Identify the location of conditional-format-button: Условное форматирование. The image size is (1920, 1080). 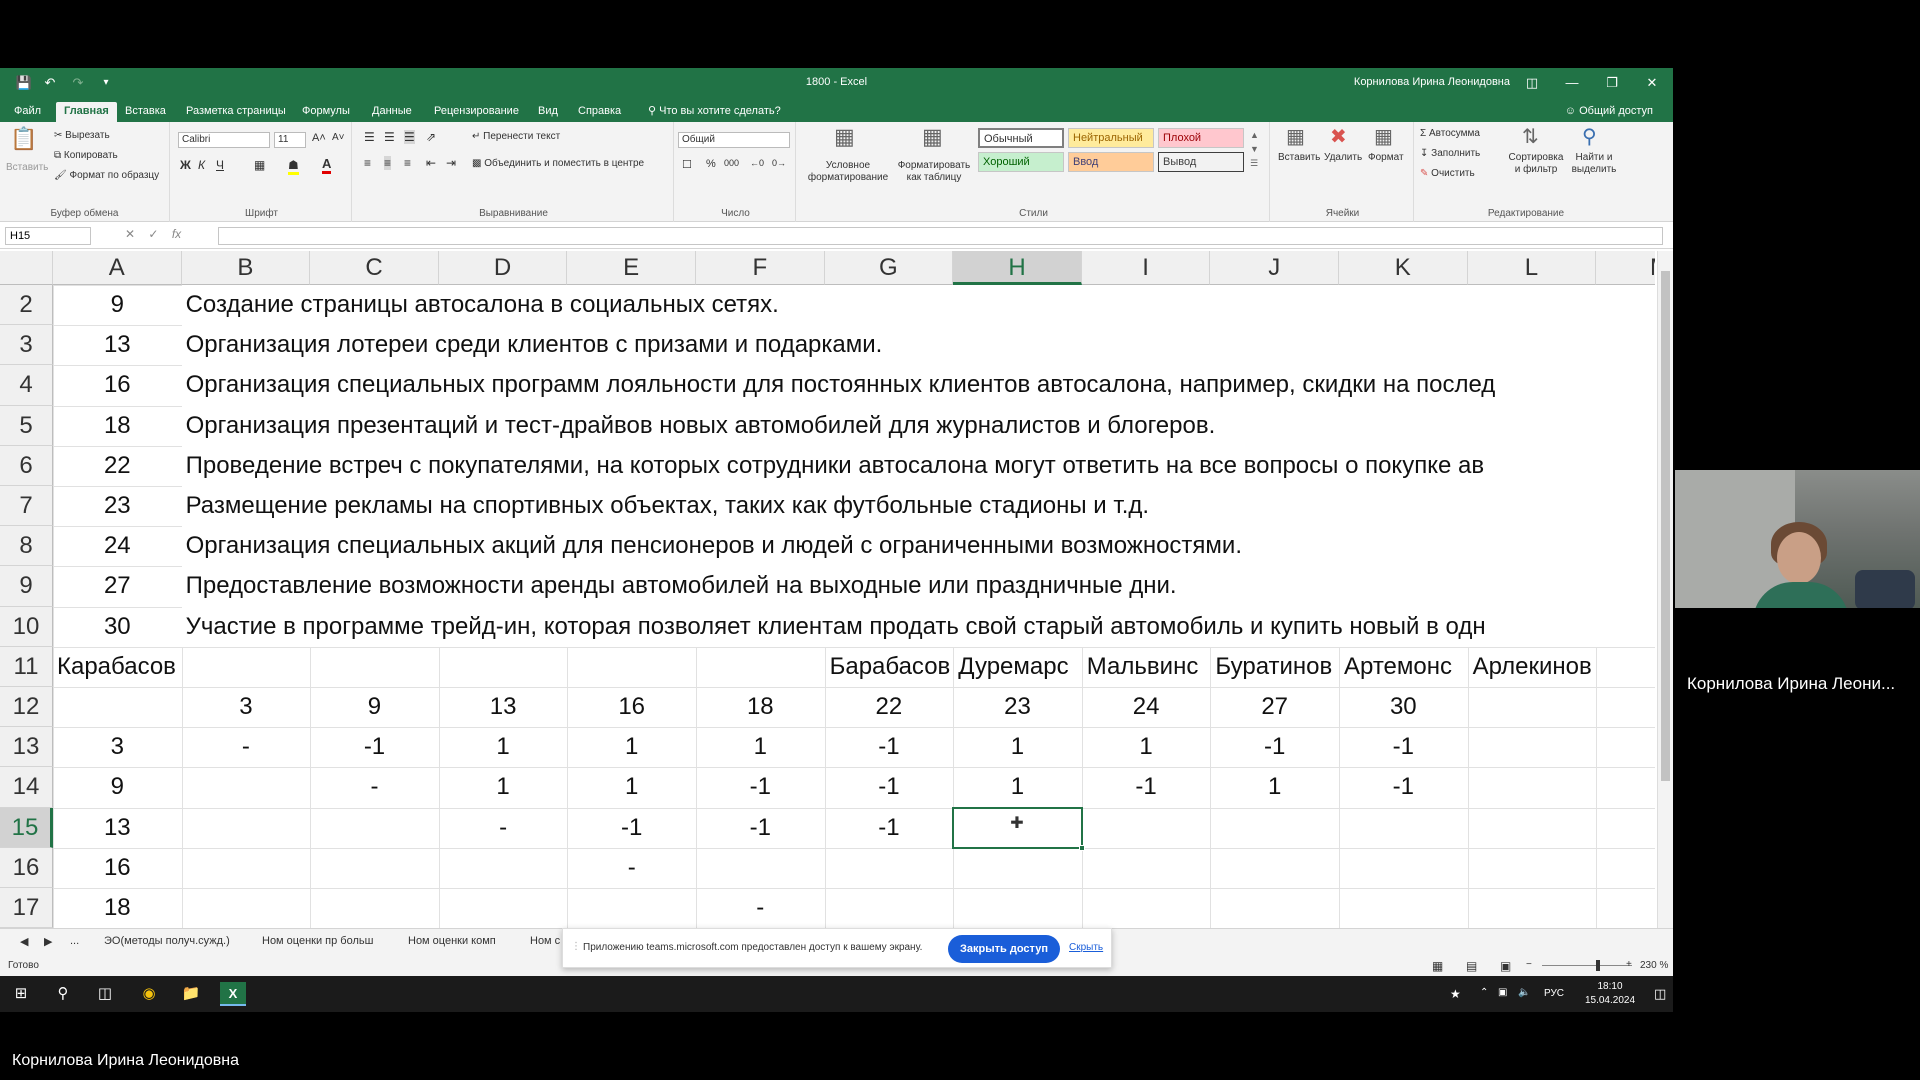
(848, 172).